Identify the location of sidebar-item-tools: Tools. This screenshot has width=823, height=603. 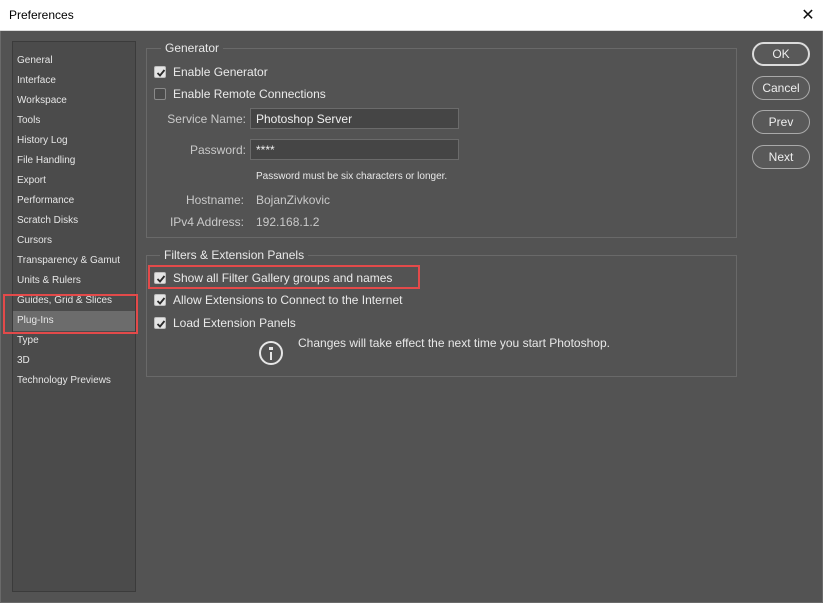
(28, 121).